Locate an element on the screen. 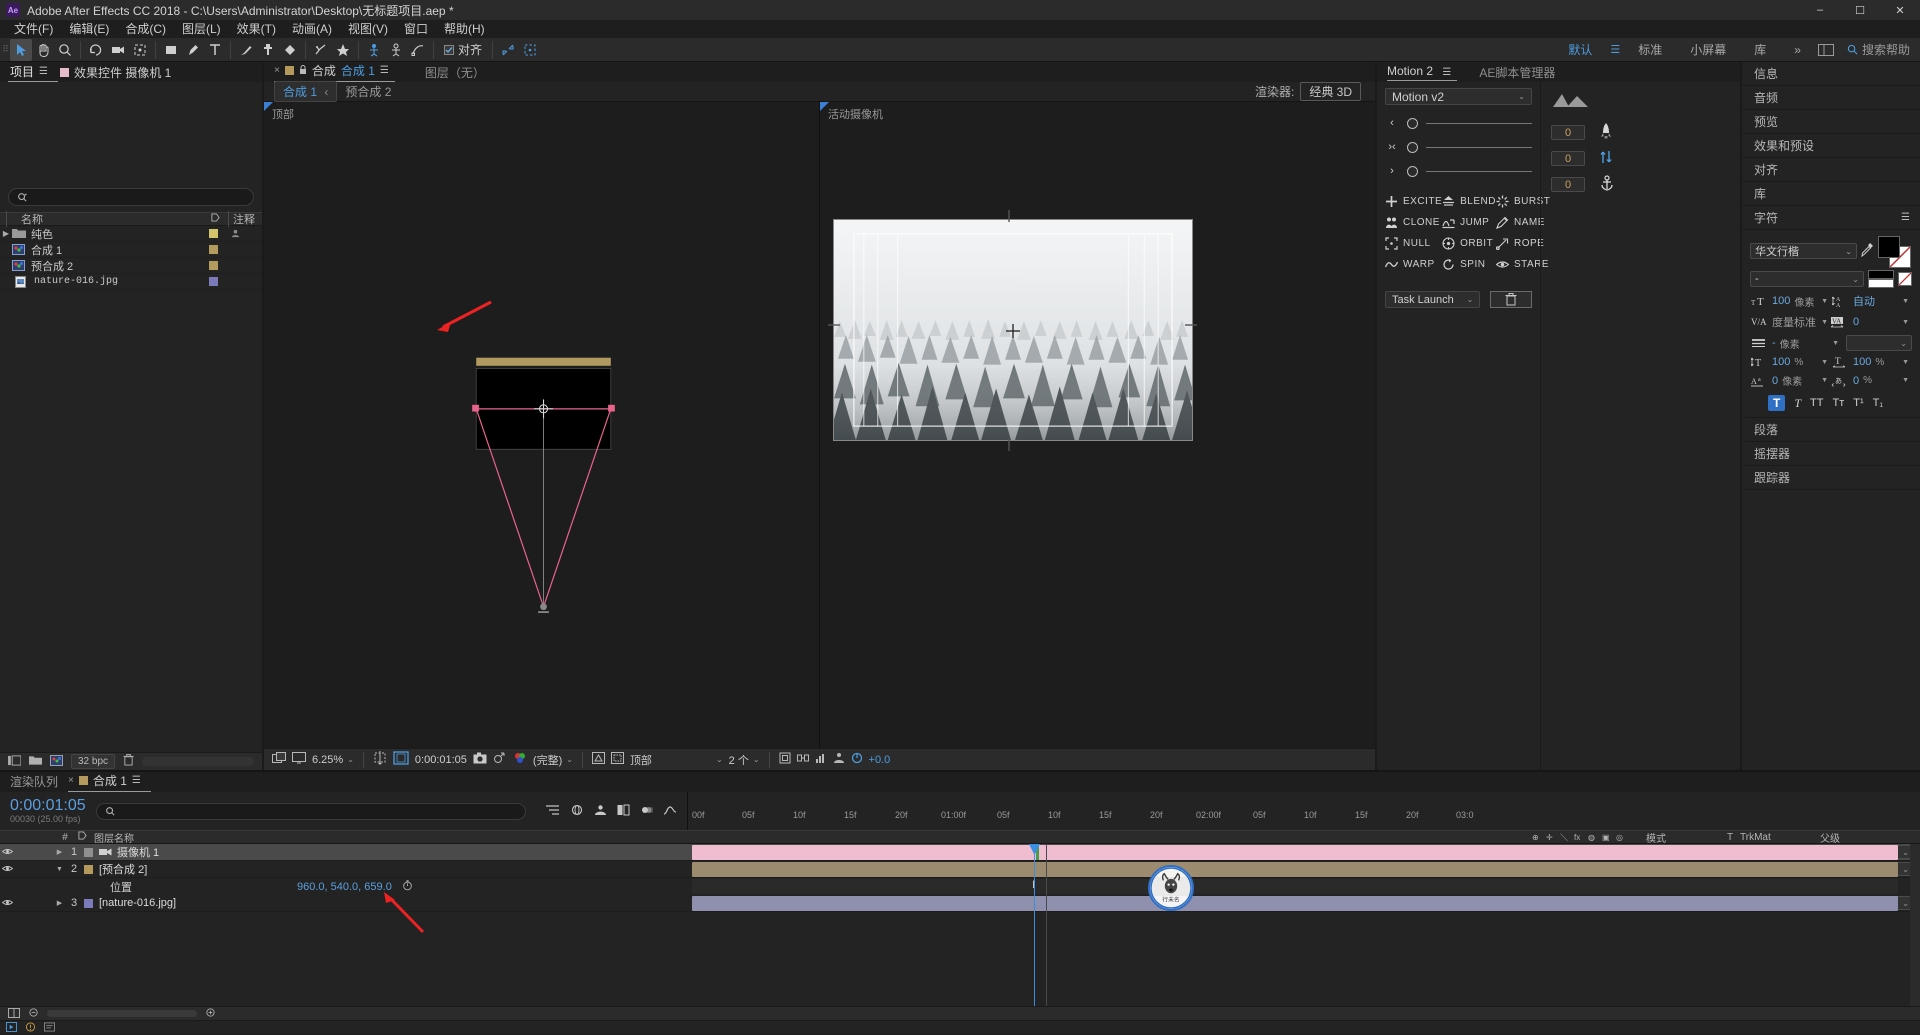 The width and height of the screenshot is (1920, 1035). tab-layer: 图层（无） is located at coordinates (455, 72).